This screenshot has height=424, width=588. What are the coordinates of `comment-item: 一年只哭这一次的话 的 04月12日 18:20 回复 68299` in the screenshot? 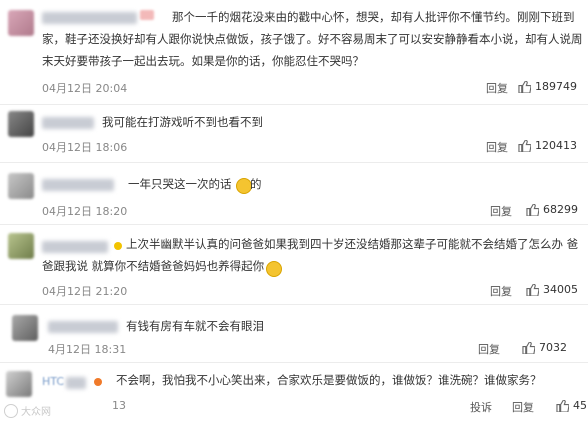 It's located at (294, 194).